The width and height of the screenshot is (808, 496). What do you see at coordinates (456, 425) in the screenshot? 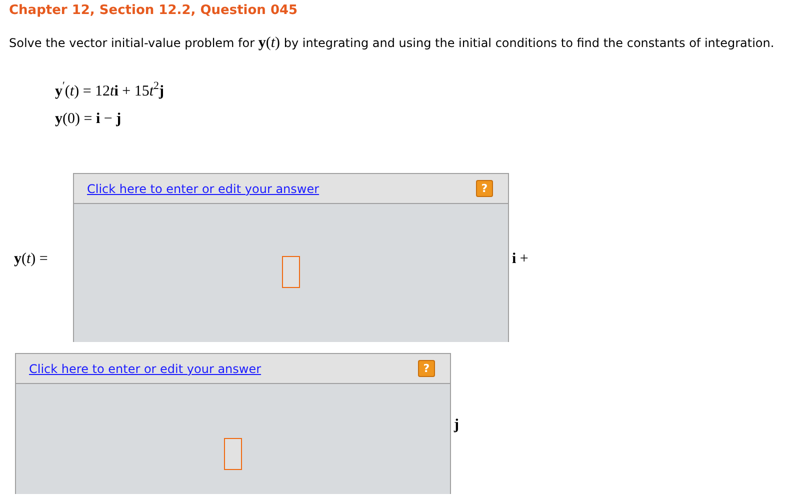
I see `vector-term: j` at bounding box center [456, 425].